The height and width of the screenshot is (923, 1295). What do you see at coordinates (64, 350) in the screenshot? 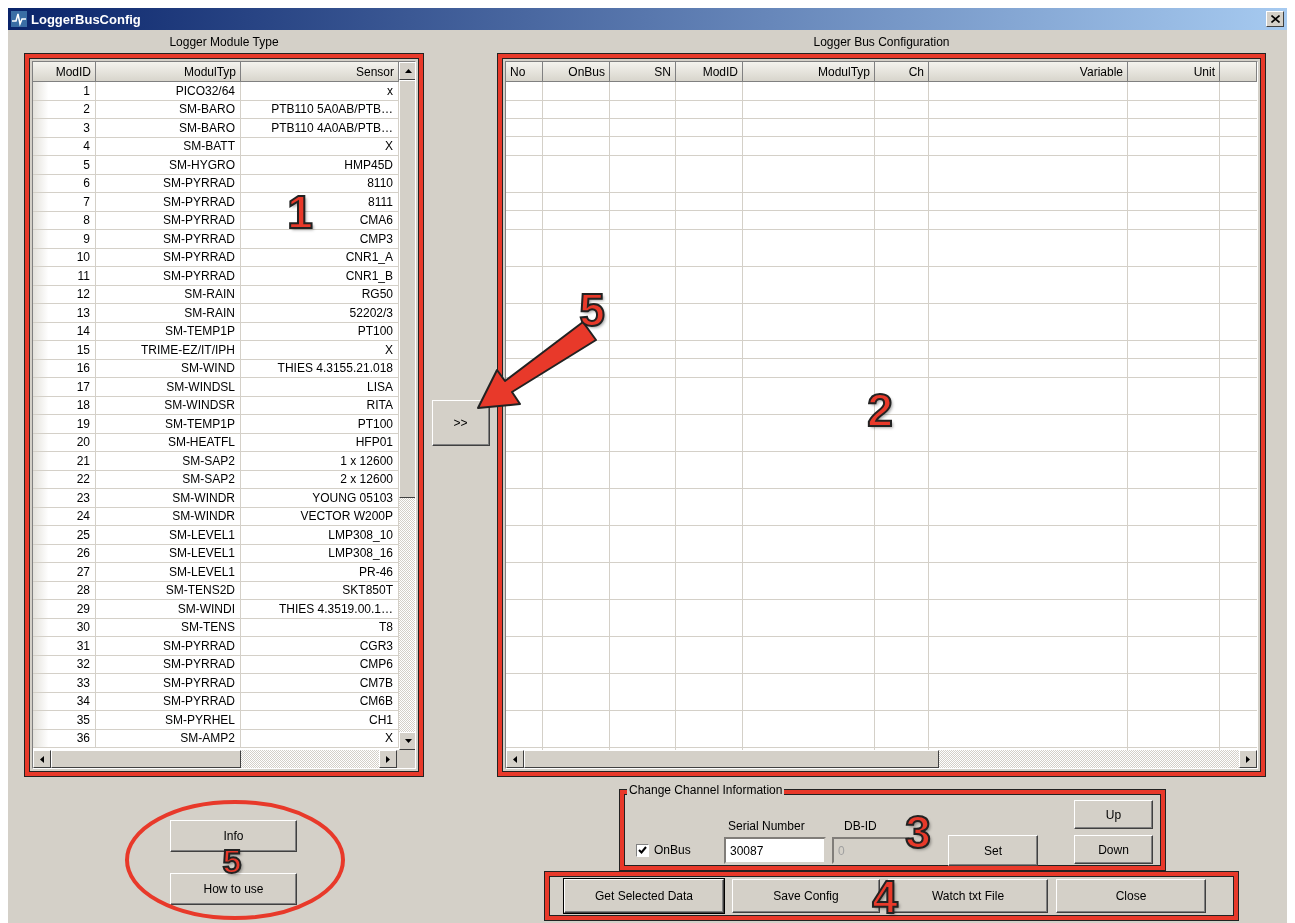
I see `table-cell: 15` at bounding box center [64, 350].